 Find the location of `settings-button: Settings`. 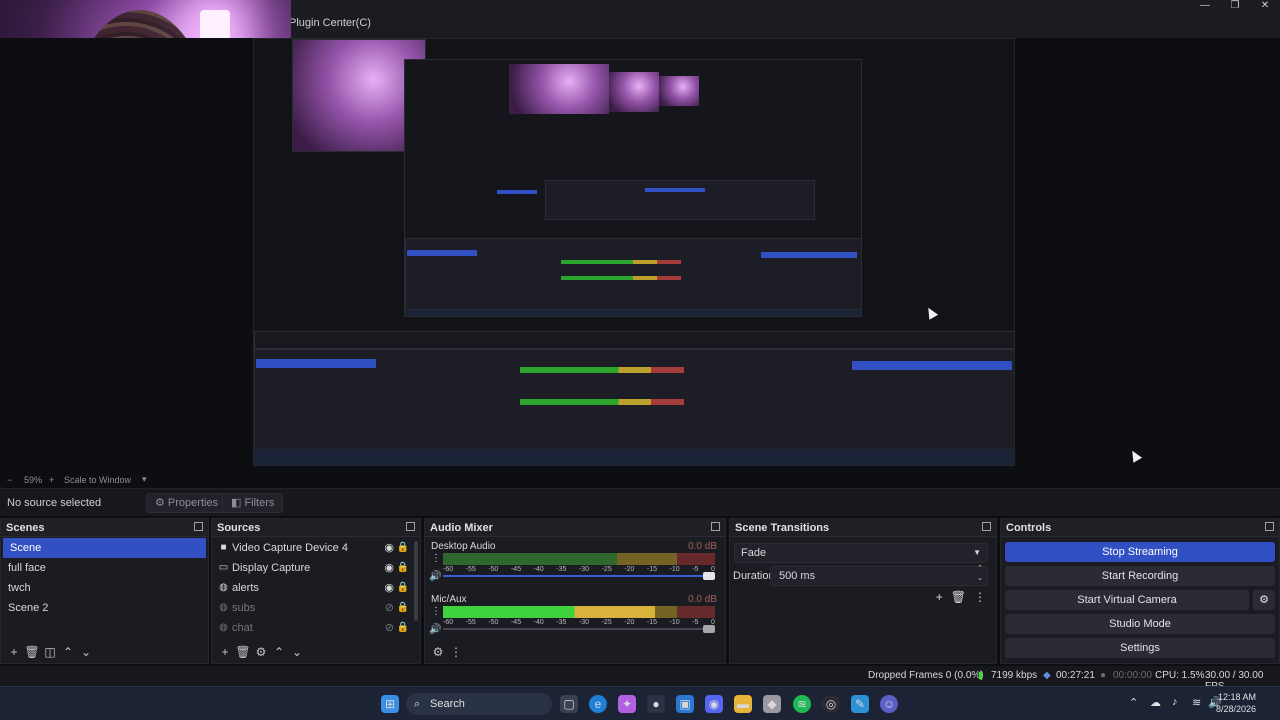

settings-button: Settings is located at coordinates (1140, 648).